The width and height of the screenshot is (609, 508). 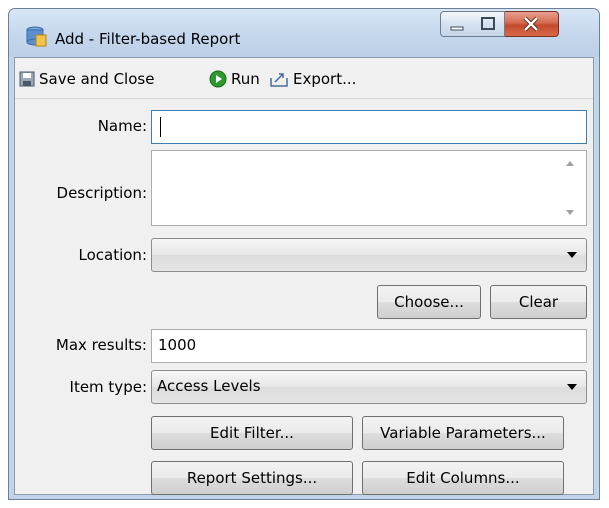 What do you see at coordinates (177, 345) in the screenshot?
I see `max-results-value: 1000` at bounding box center [177, 345].